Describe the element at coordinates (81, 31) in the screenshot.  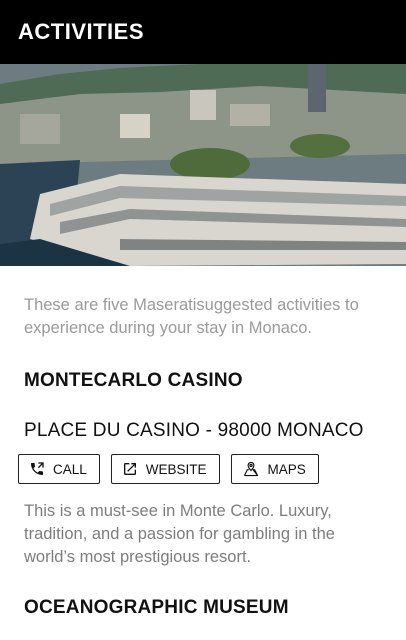
I see `page-title: ACTIVITIES` at that location.